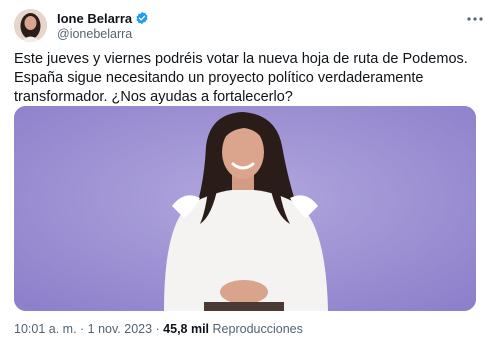 The width and height of the screenshot is (500, 353). Describe the element at coordinates (103, 34) in the screenshot. I see `handle: @ionebelarra` at that location.